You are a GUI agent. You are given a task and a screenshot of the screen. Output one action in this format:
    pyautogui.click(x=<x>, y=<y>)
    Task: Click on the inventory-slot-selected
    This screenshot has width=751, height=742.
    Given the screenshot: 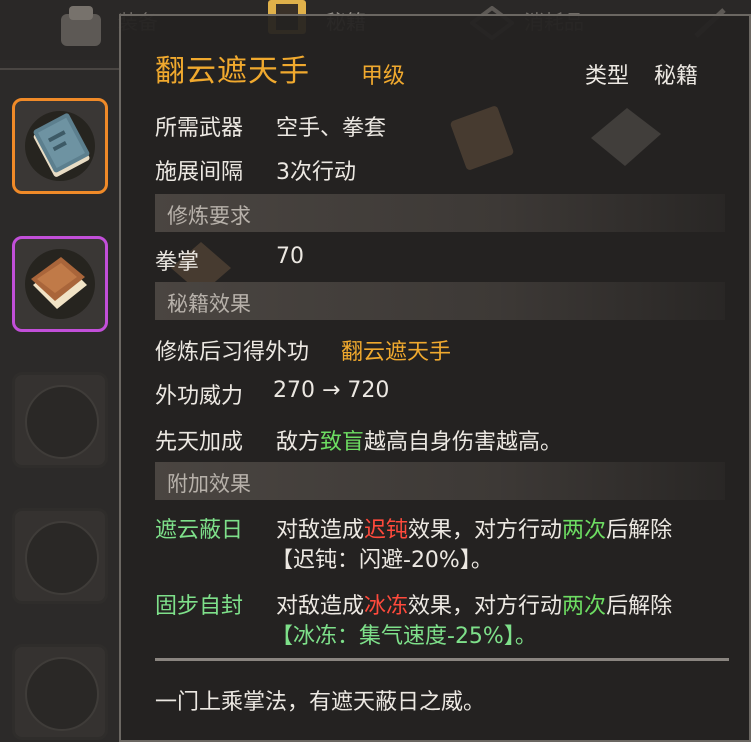 What is the action you would take?
    pyautogui.click(x=60, y=146)
    